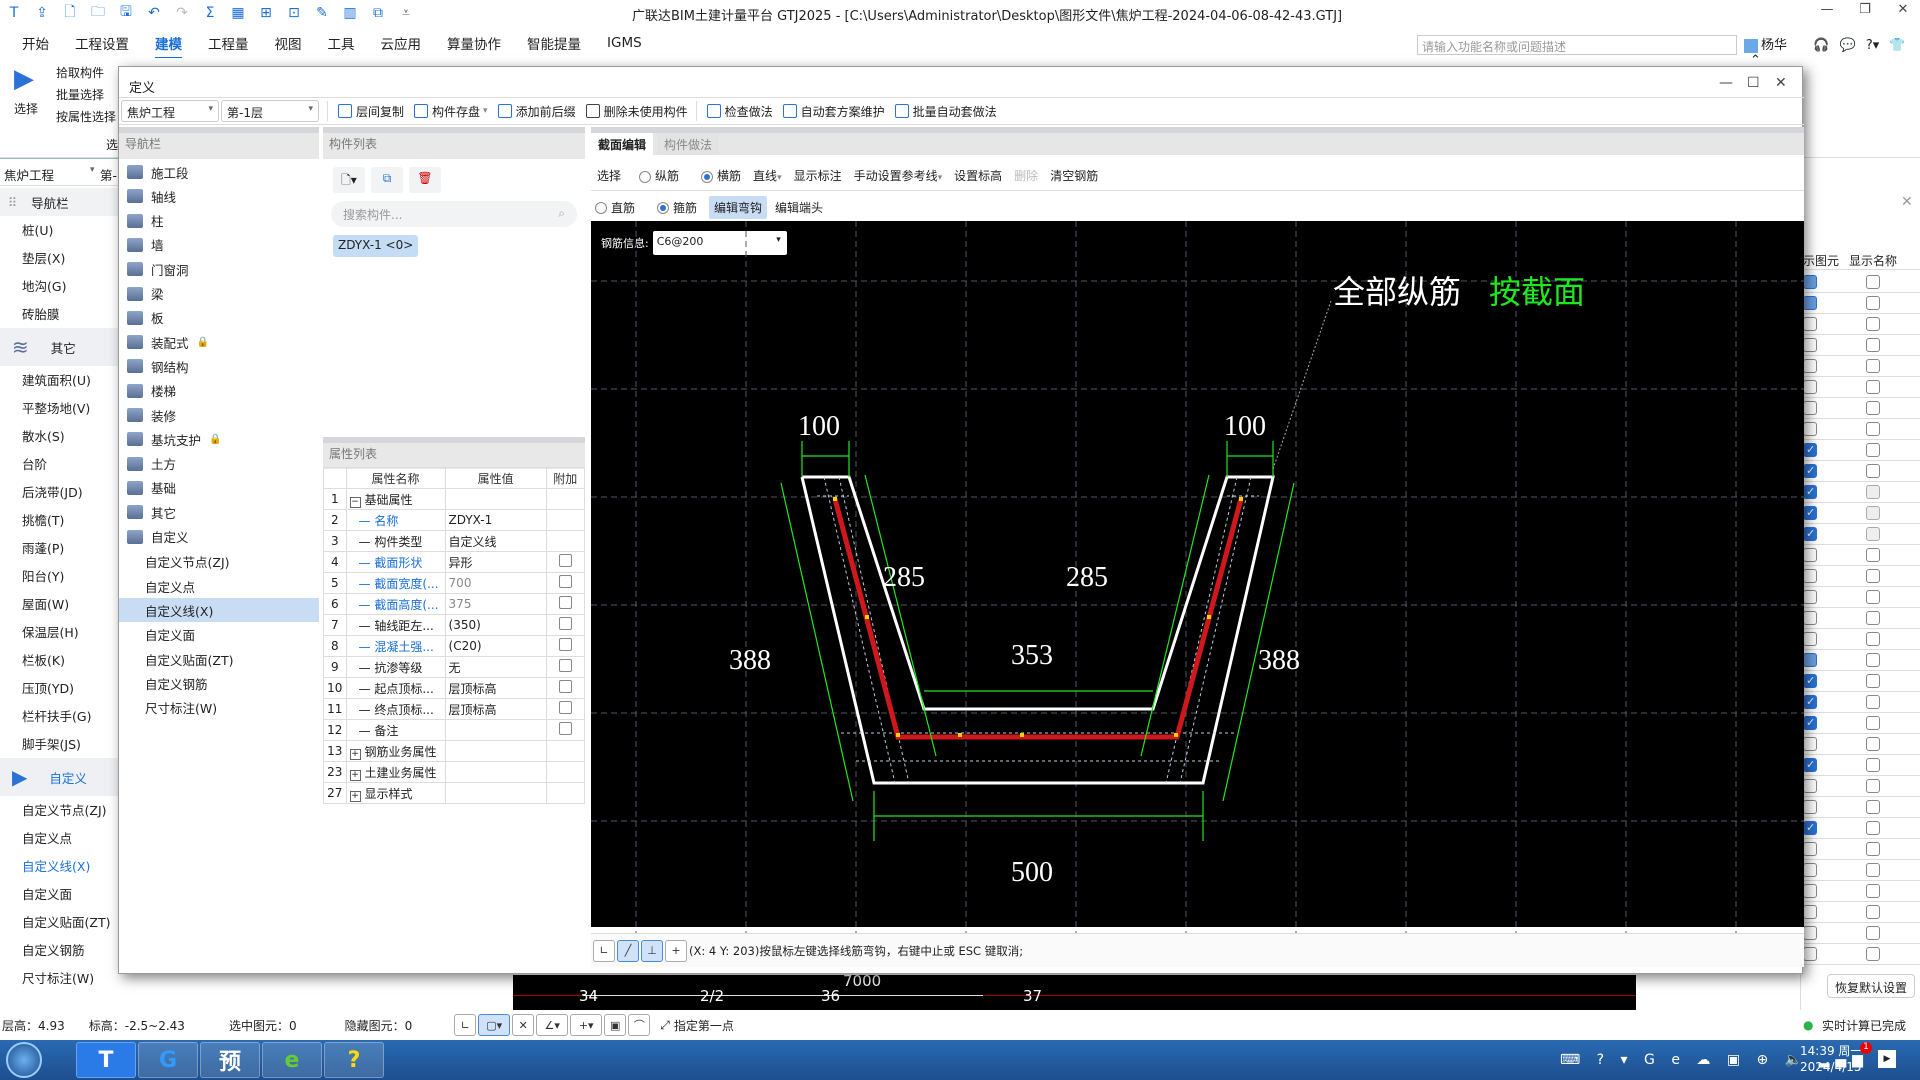 The height and width of the screenshot is (1080, 1920). I want to click on new-file-icon: 🗋, so click(70, 13).